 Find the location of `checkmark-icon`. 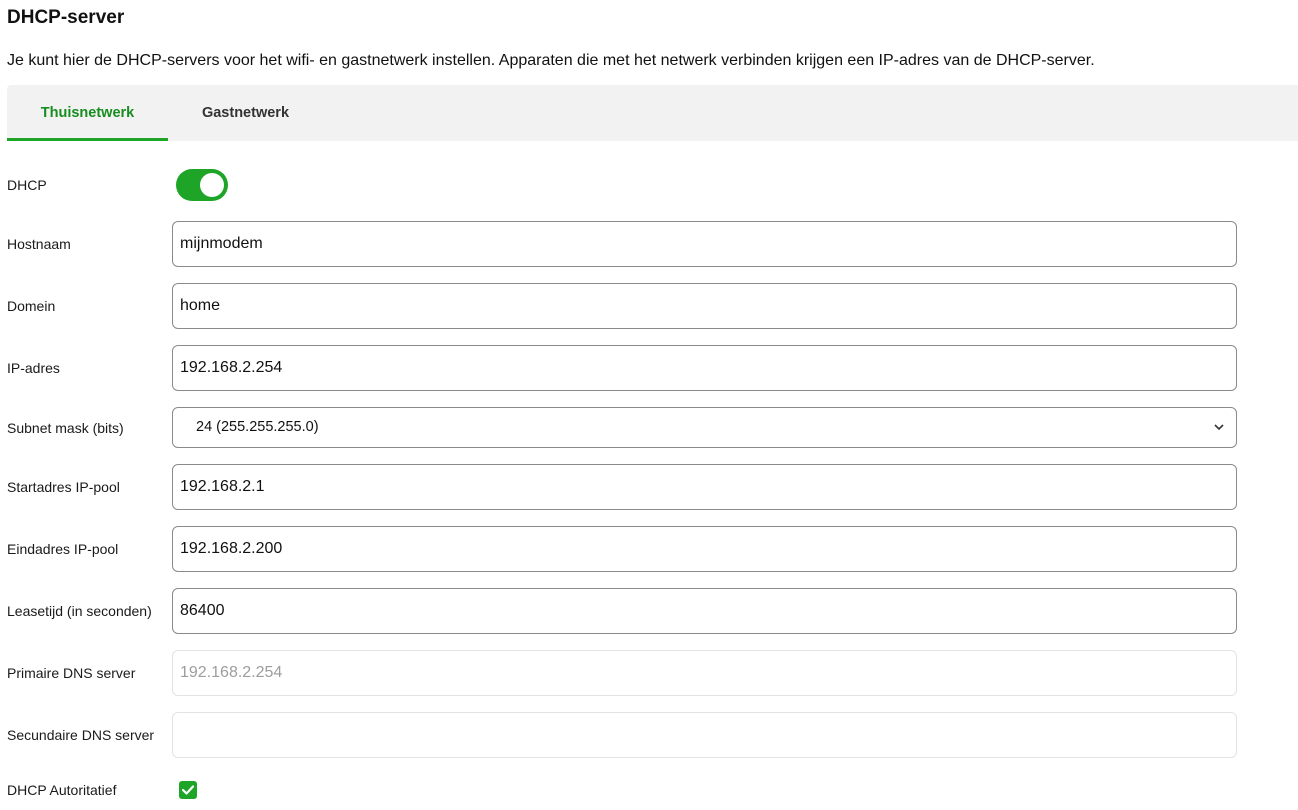

checkmark-icon is located at coordinates (188, 790).